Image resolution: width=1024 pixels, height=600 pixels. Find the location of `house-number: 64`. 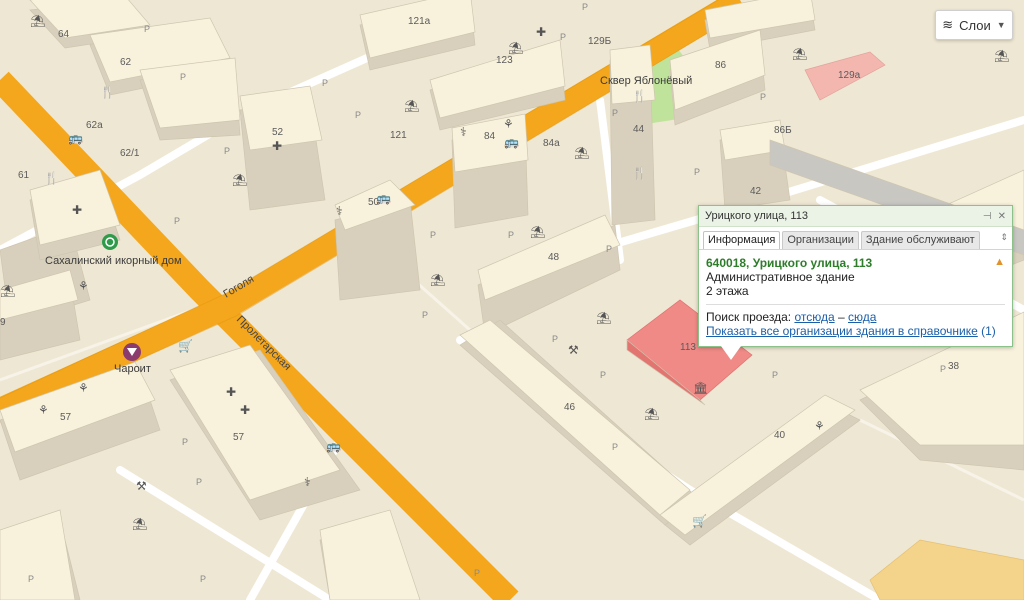

house-number: 64 is located at coordinates (64, 34).